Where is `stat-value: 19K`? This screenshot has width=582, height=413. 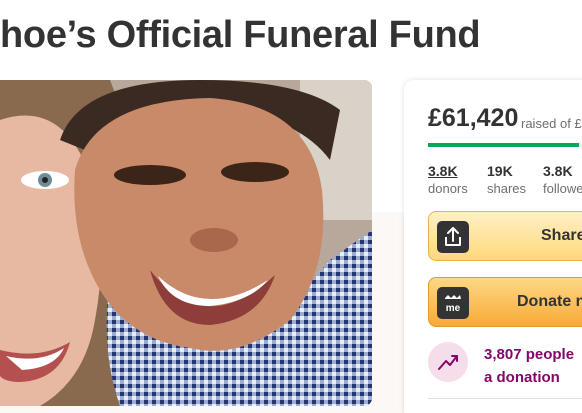
stat-value: 19K is located at coordinates (500, 171).